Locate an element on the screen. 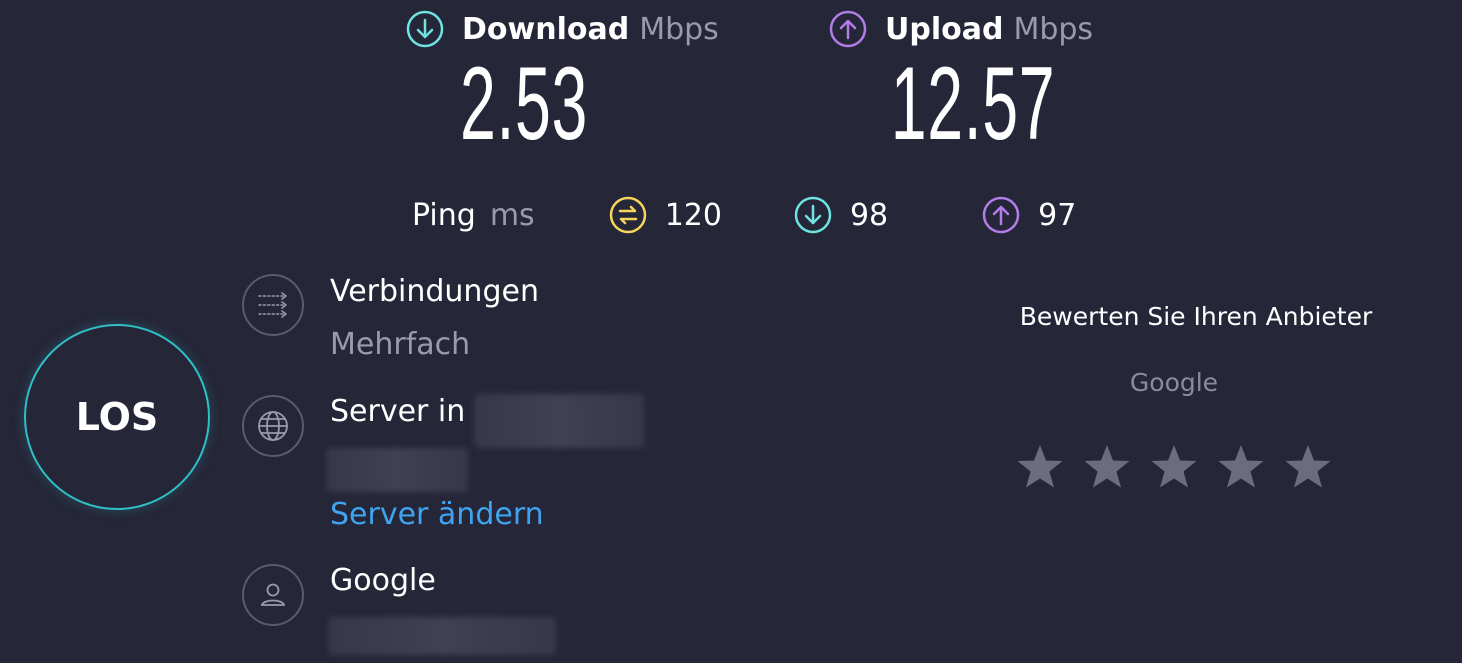 This screenshot has width=1462, height=663. connections-title: Verbindungen is located at coordinates (434, 291).